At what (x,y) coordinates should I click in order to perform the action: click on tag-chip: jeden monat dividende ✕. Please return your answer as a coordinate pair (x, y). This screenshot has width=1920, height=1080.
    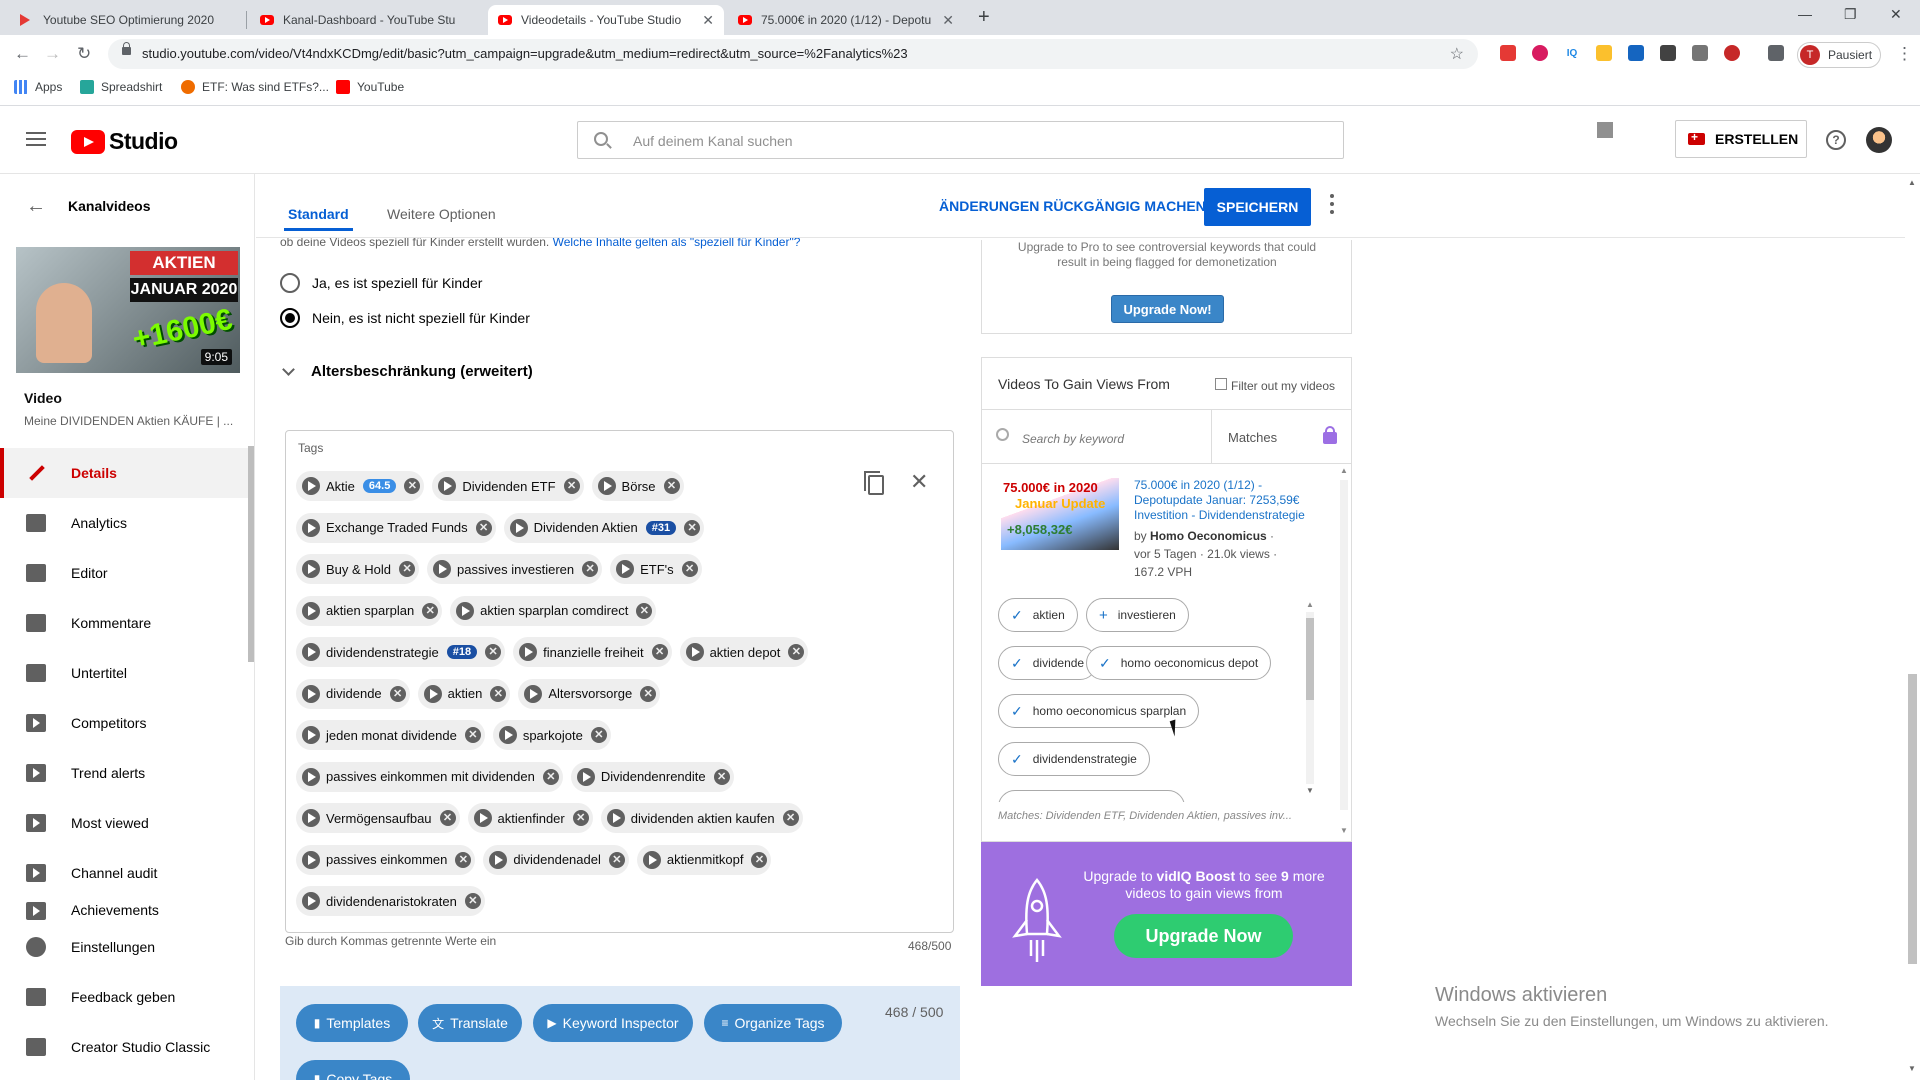
    Looking at the image, I should click on (390, 735).